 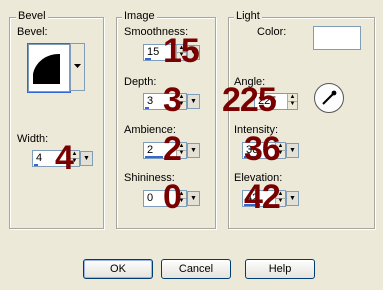 What do you see at coordinates (292, 150) in the screenshot?
I see `intensity-slider-button: ▼` at bounding box center [292, 150].